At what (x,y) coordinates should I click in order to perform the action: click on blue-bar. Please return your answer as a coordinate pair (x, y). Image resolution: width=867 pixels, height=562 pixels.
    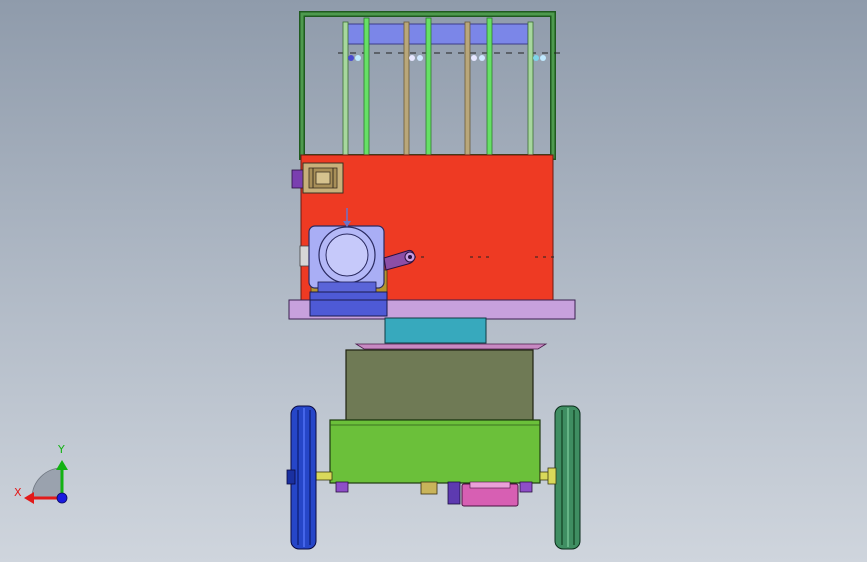
    Looking at the image, I should click on (437, 34).